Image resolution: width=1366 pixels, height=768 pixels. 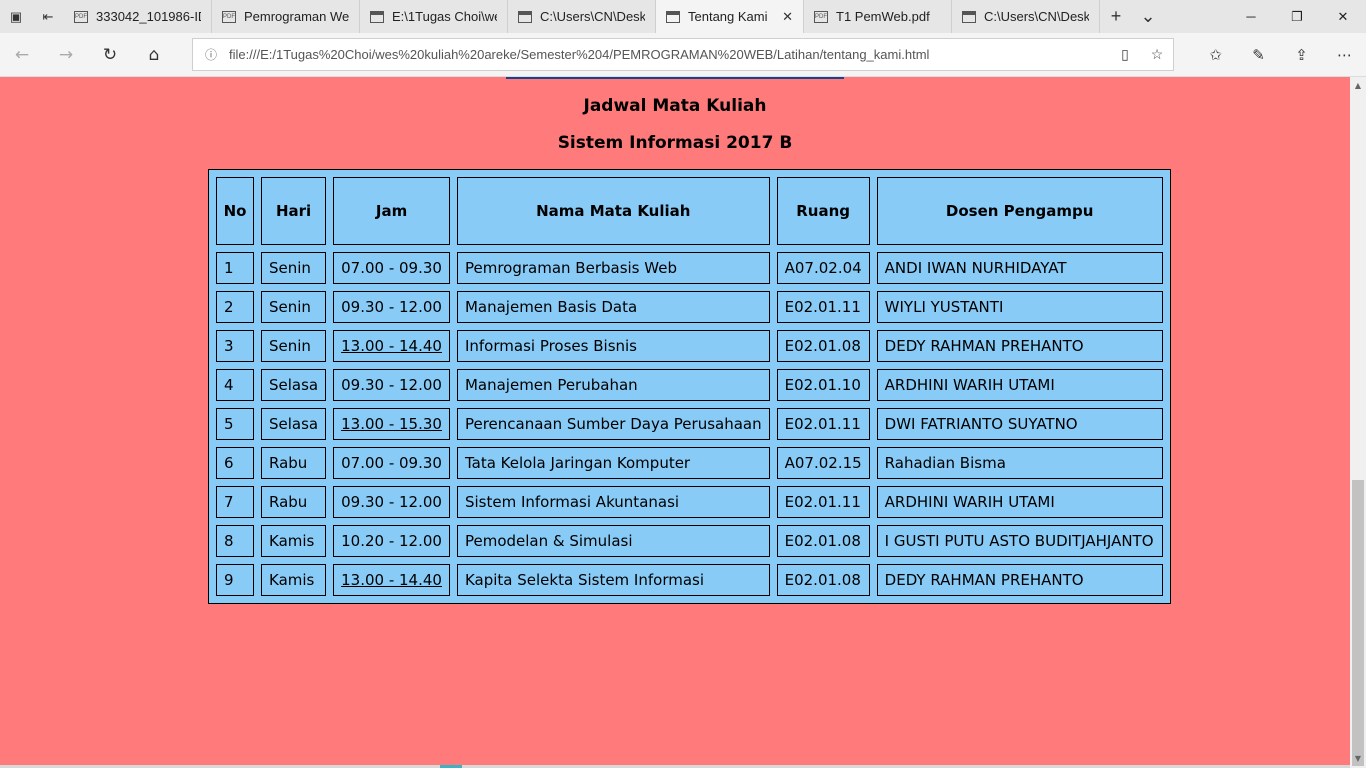 I want to click on minimize-icon: ─, so click(x=1251, y=16).